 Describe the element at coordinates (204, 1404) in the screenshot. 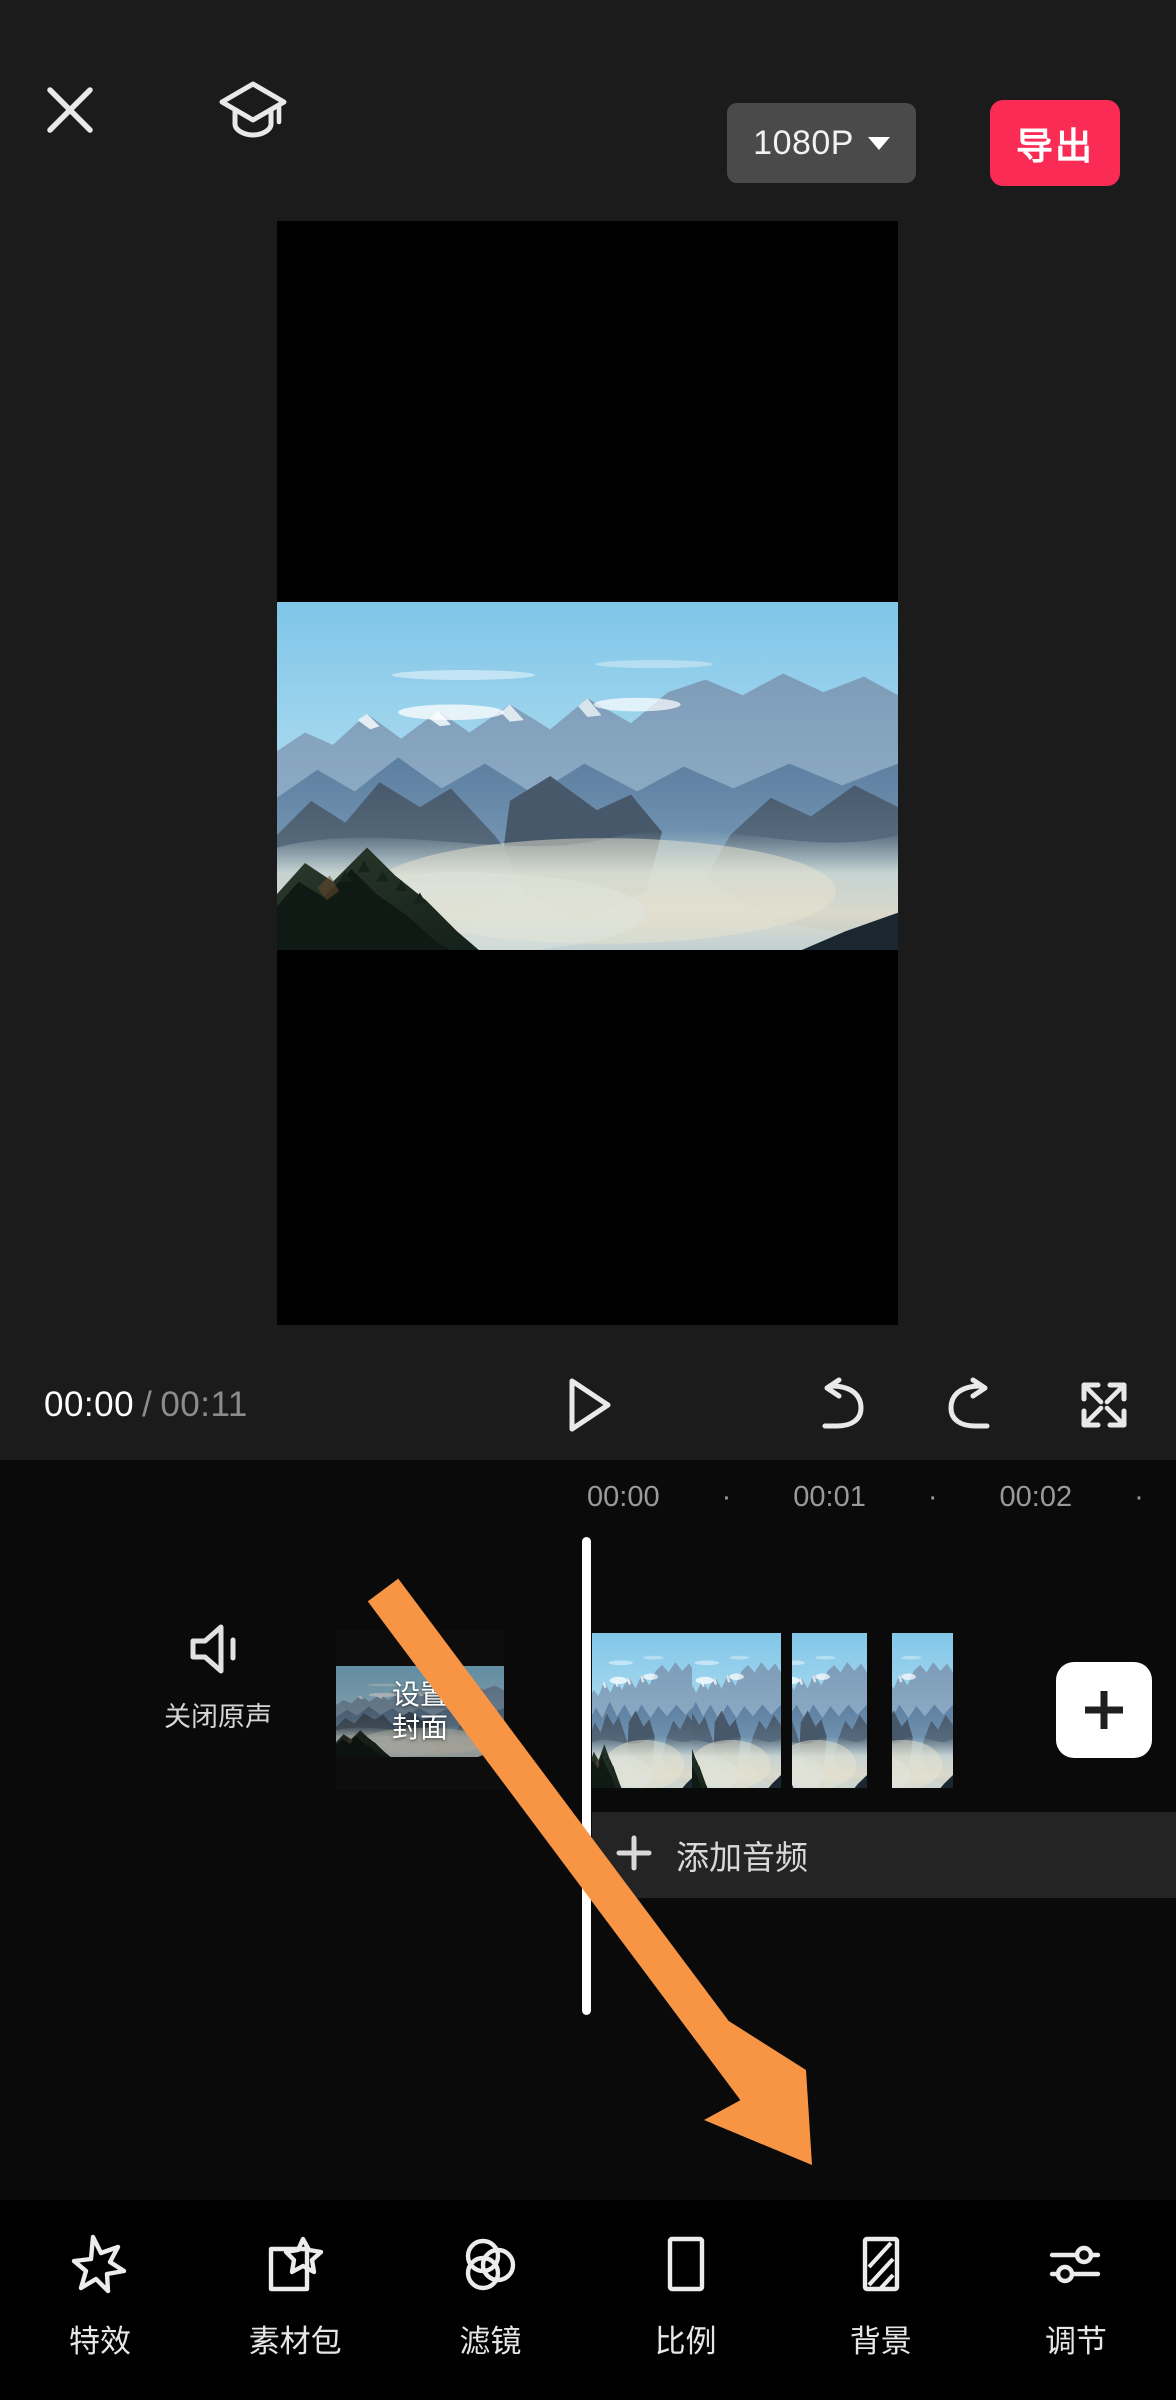

I see `total-time: 00:11` at that location.